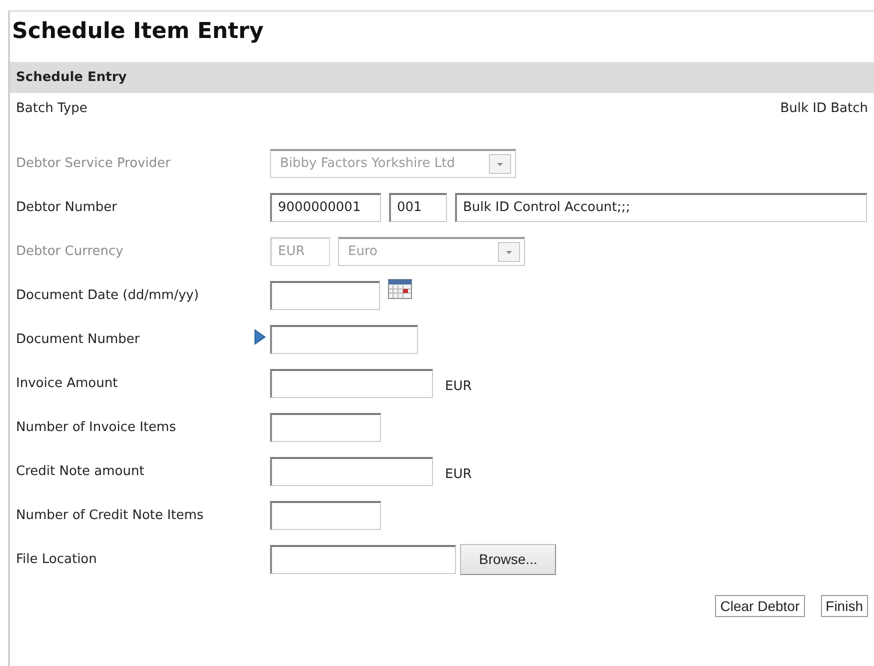  Describe the element at coordinates (138, 32) in the screenshot. I see `page-title: Schedule Item Entry` at that location.